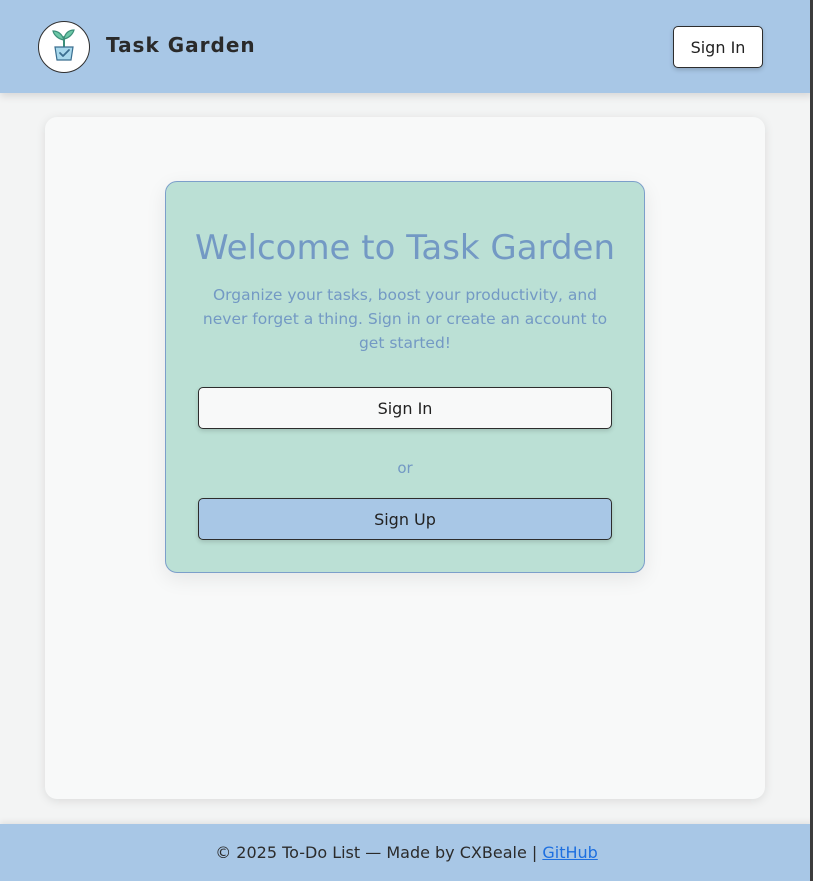 The width and height of the screenshot is (813, 881). Describe the element at coordinates (718, 47) in the screenshot. I see `header-sign-in-button: Sign In` at that location.